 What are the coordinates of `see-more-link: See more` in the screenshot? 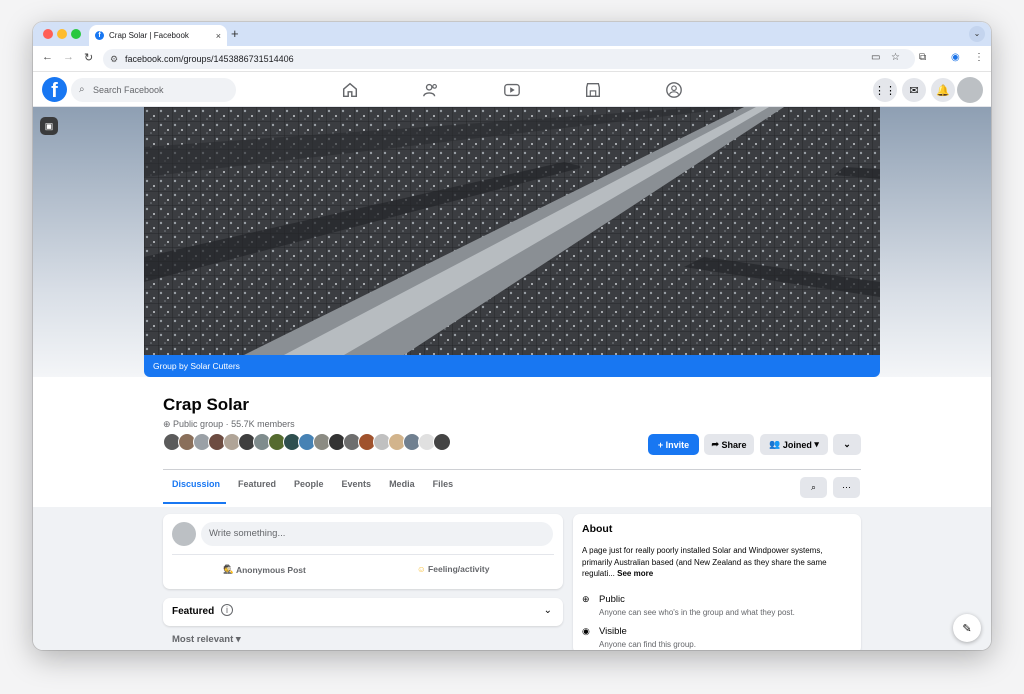 It's located at (635, 573).